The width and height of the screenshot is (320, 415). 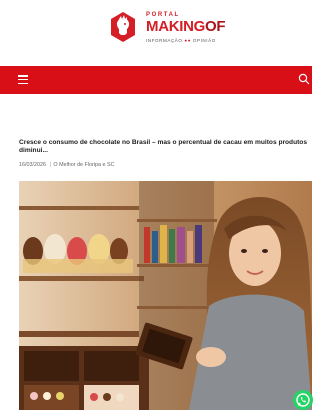 I want to click on search-icon, so click(x=304, y=79).